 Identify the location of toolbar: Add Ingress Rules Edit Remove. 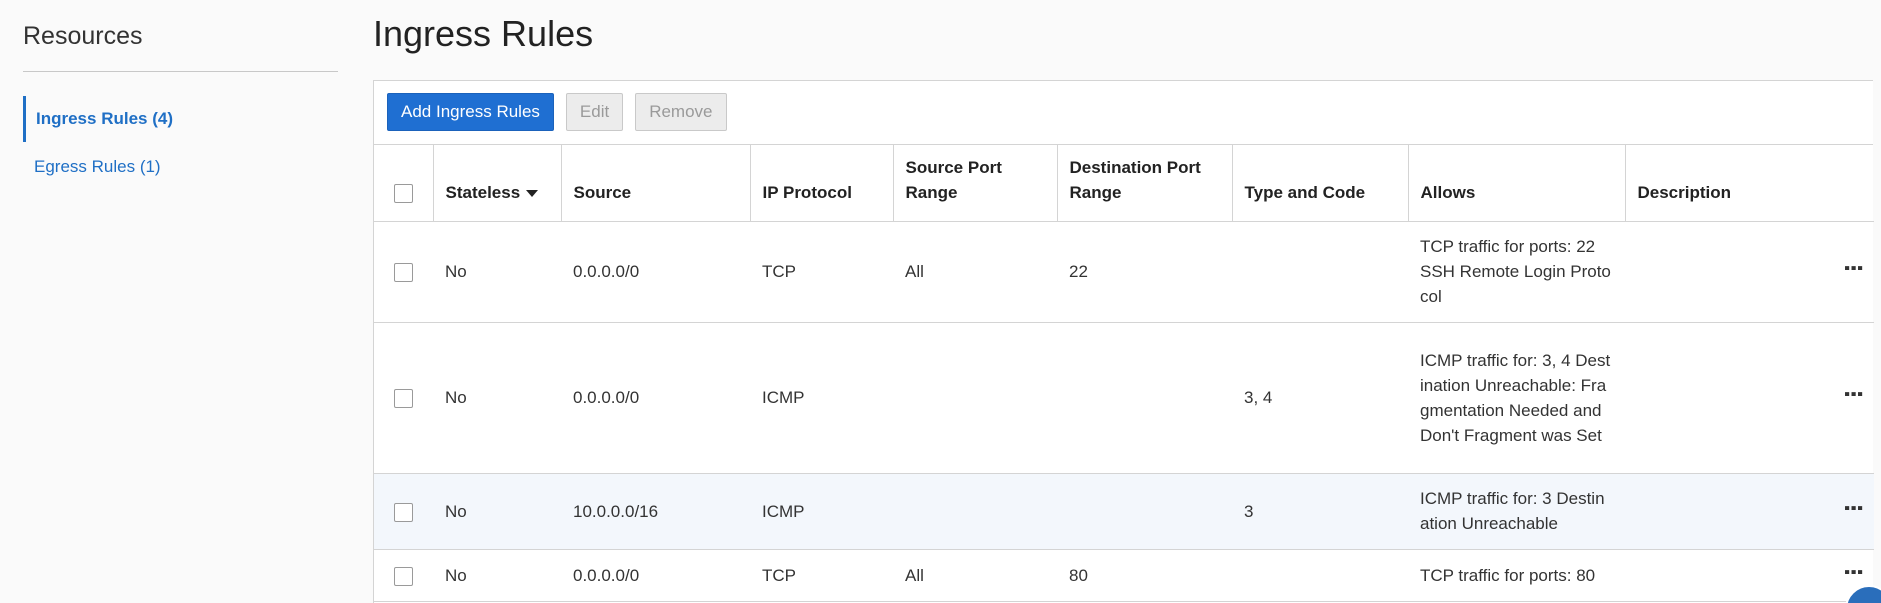
(1123, 113).